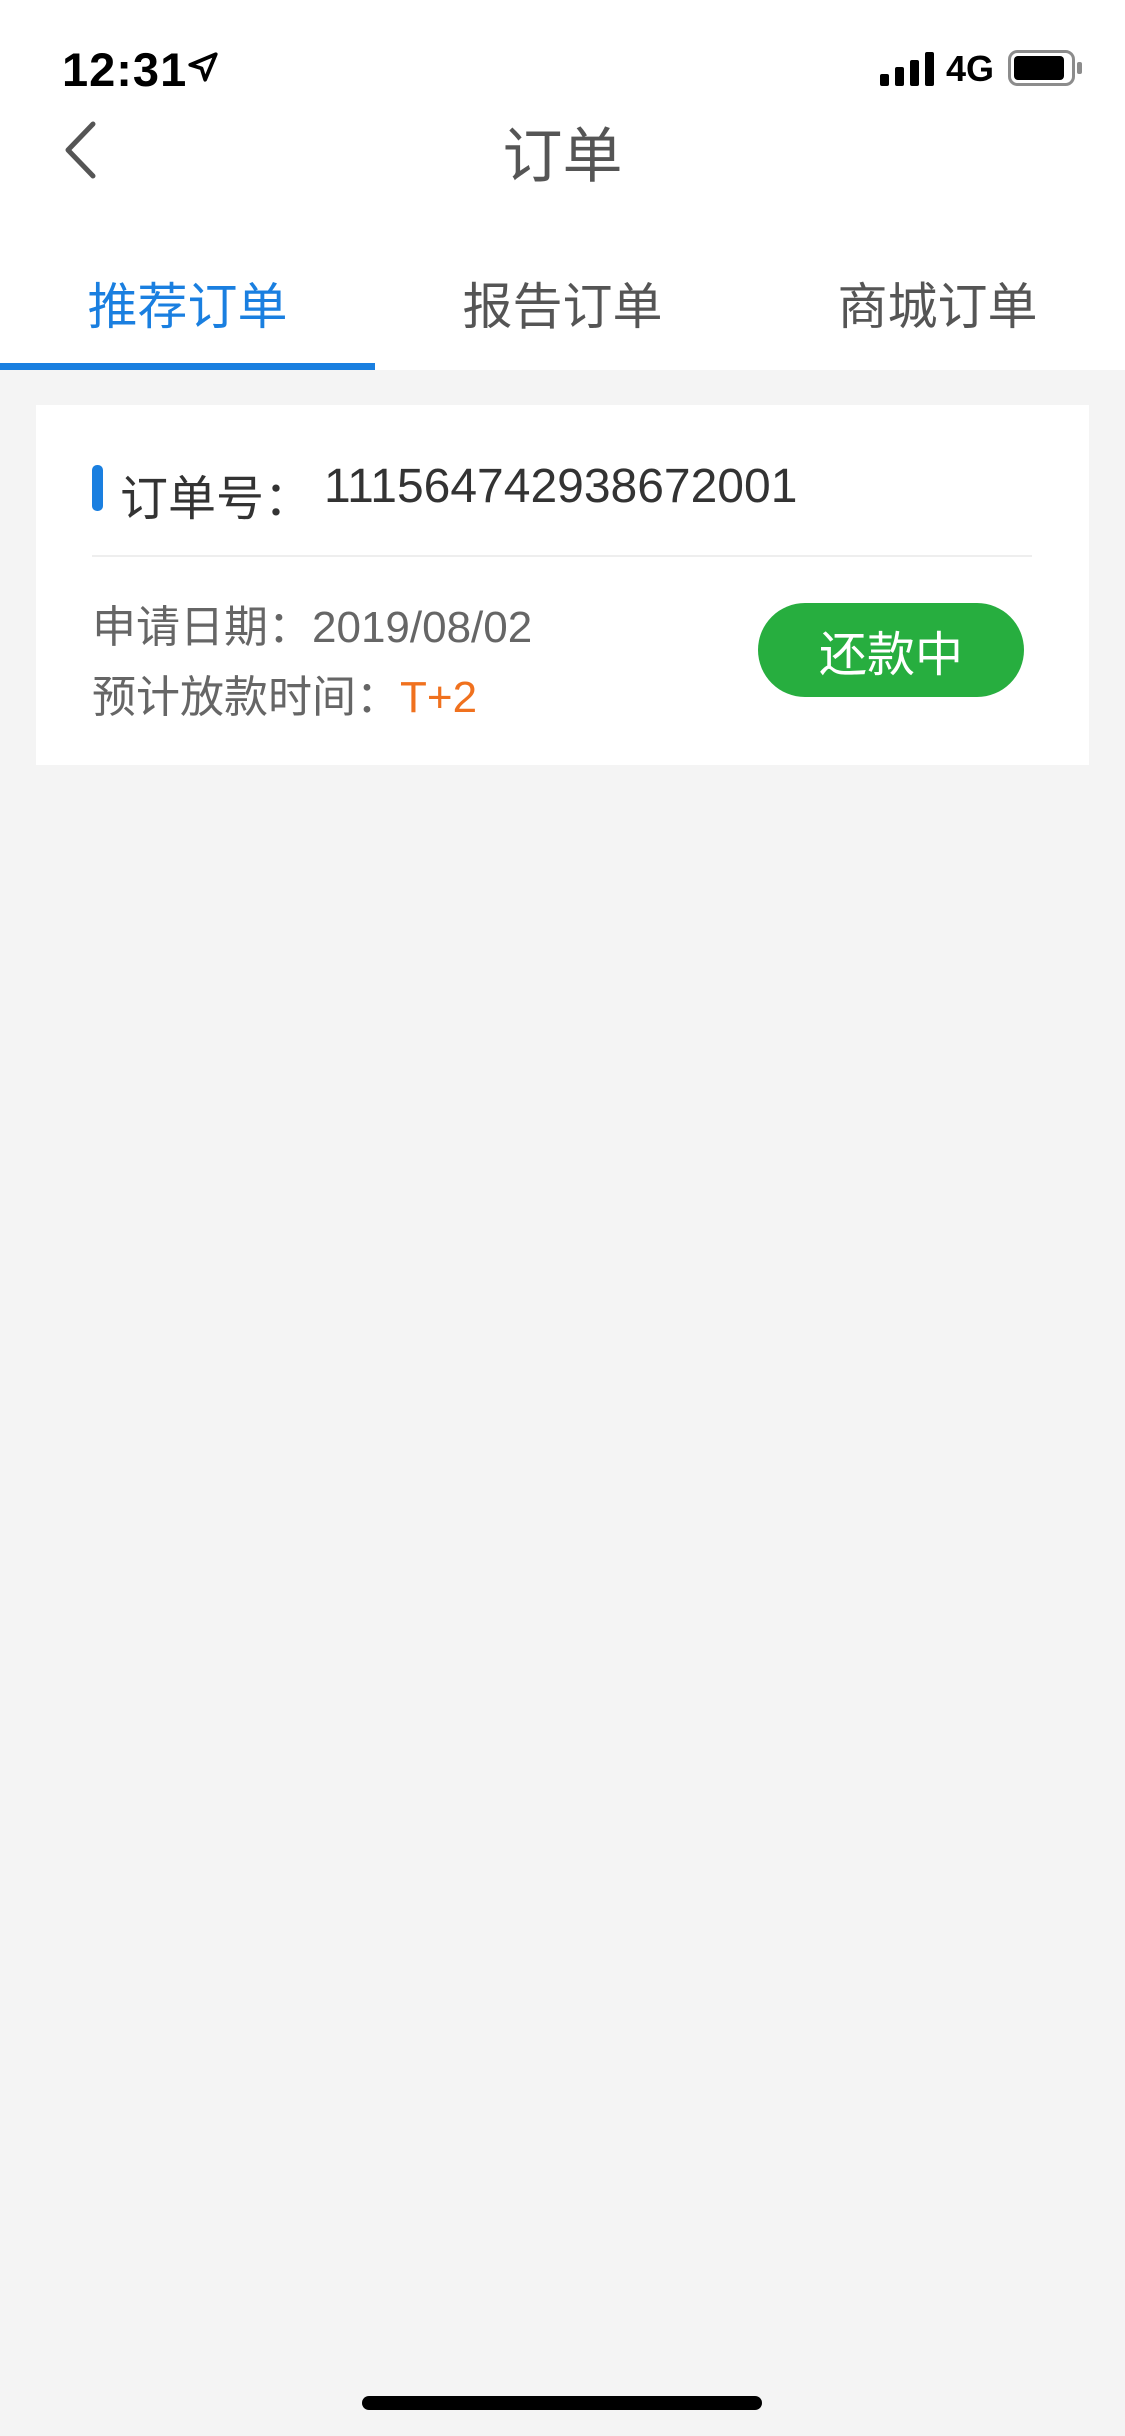 This screenshot has height=2436, width=1125. What do you see at coordinates (562, 156) in the screenshot?
I see `page-title: 订单` at bounding box center [562, 156].